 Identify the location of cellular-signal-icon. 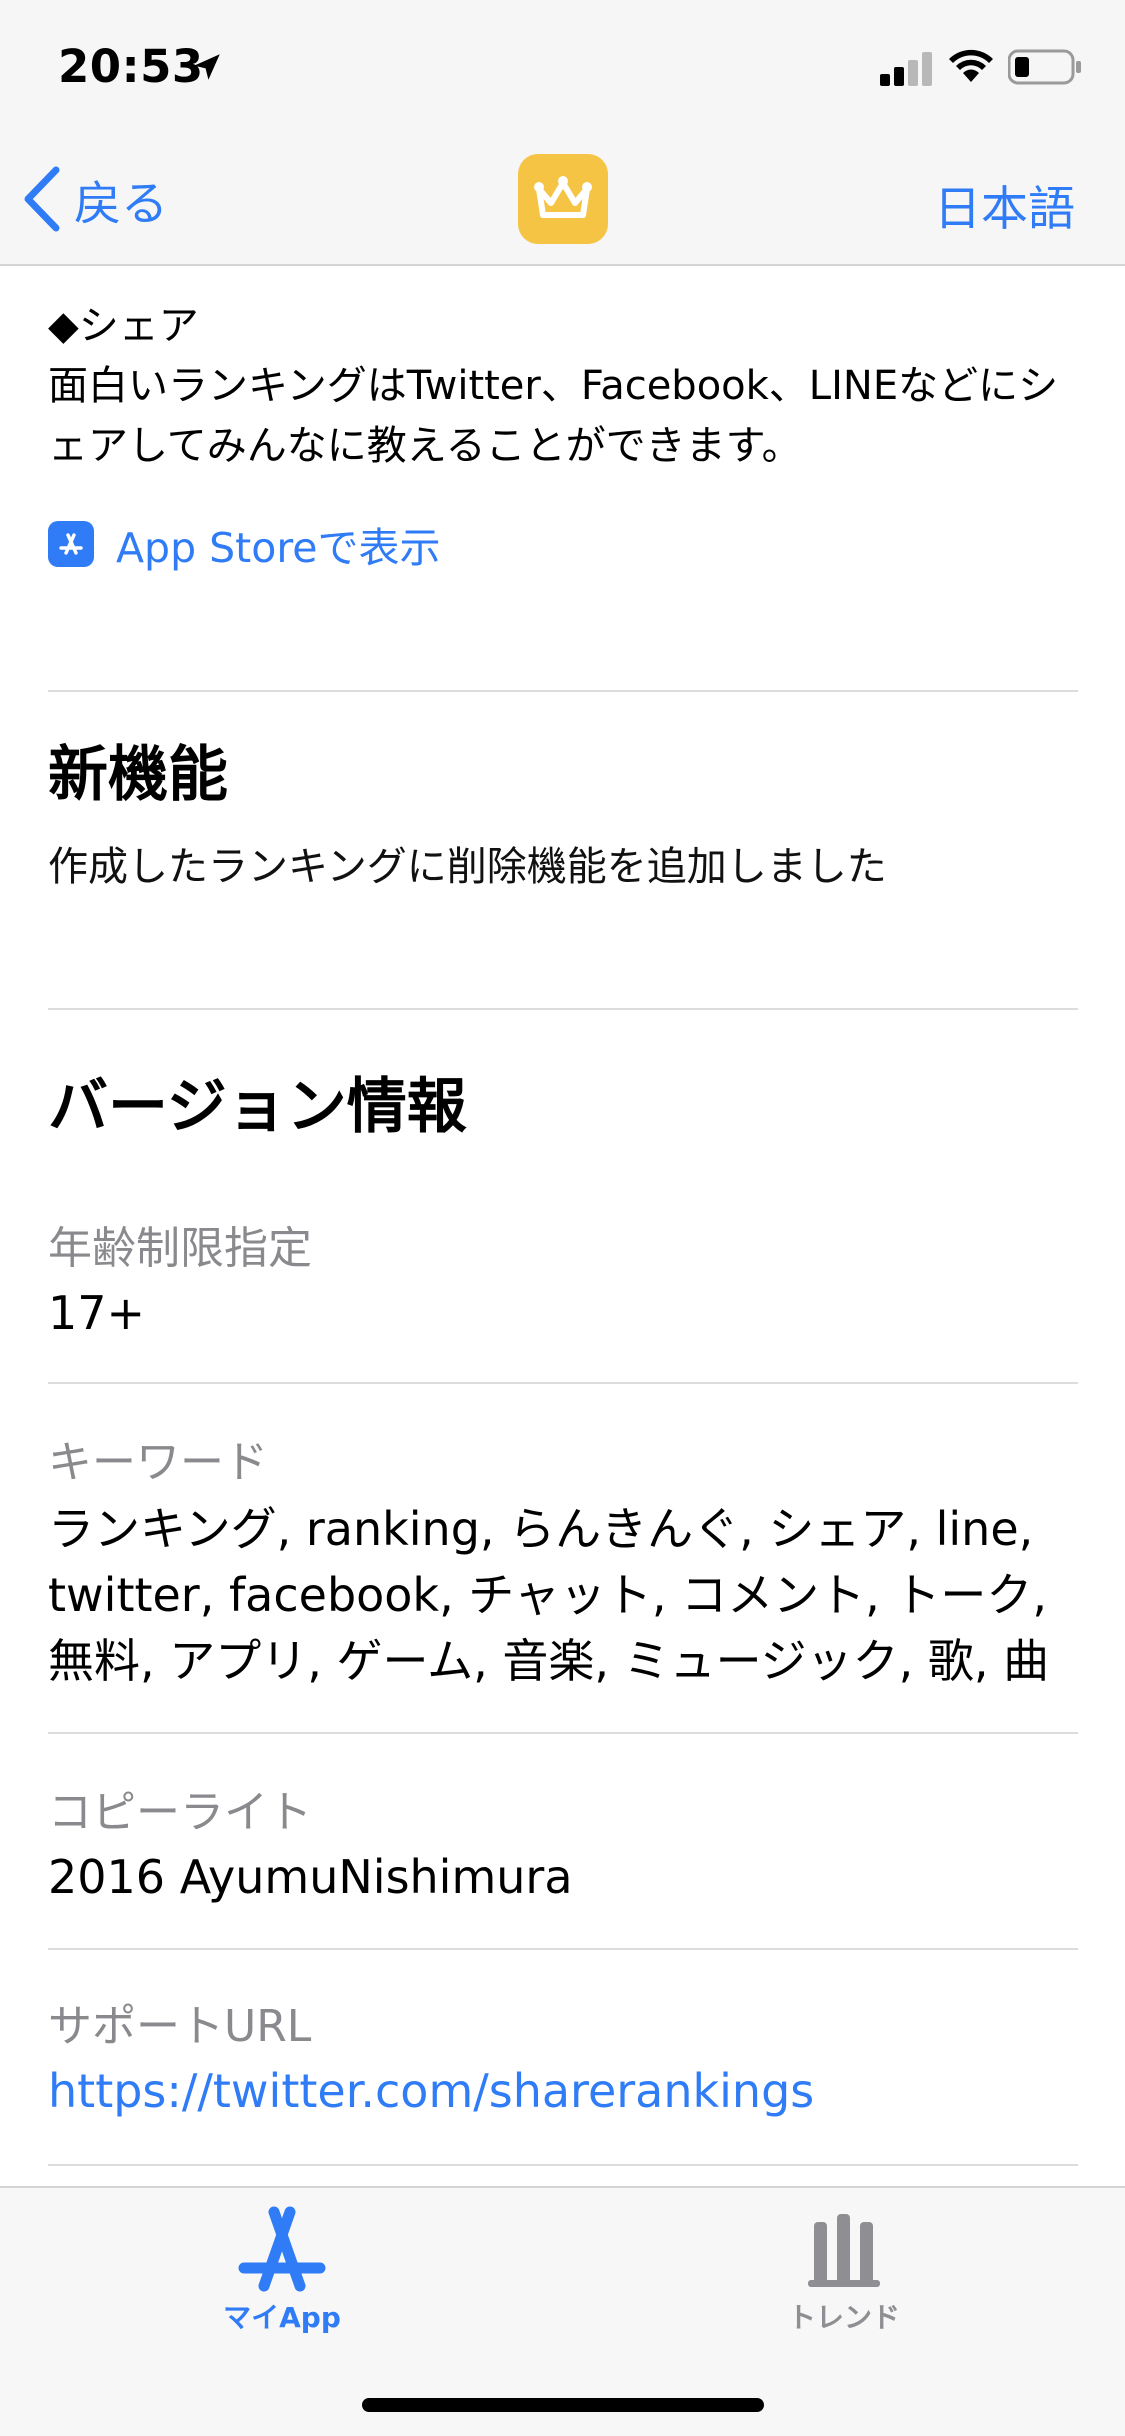
(906, 69).